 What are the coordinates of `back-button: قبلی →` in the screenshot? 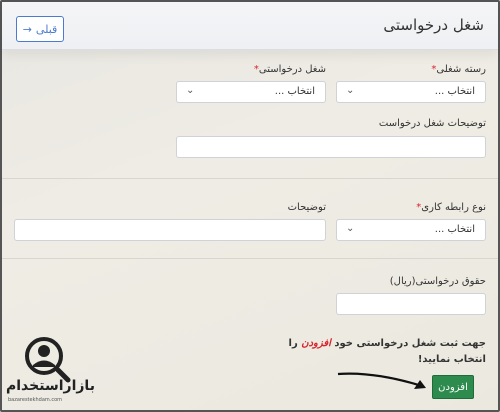 It's located at (40, 29).